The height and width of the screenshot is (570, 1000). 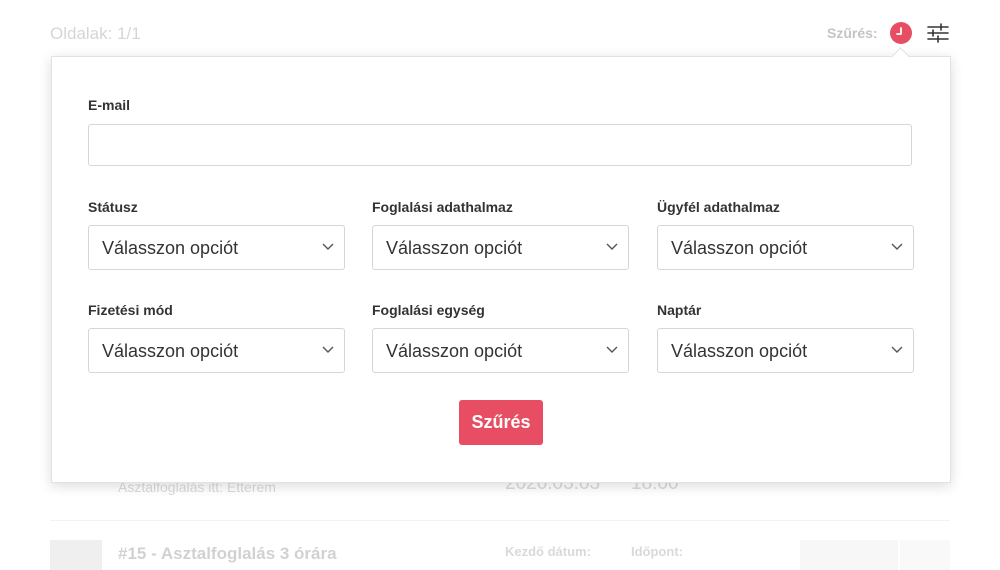 What do you see at coordinates (170, 351) in the screenshot?
I see `payment-method-select-value: Válasszon opciót` at bounding box center [170, 351].